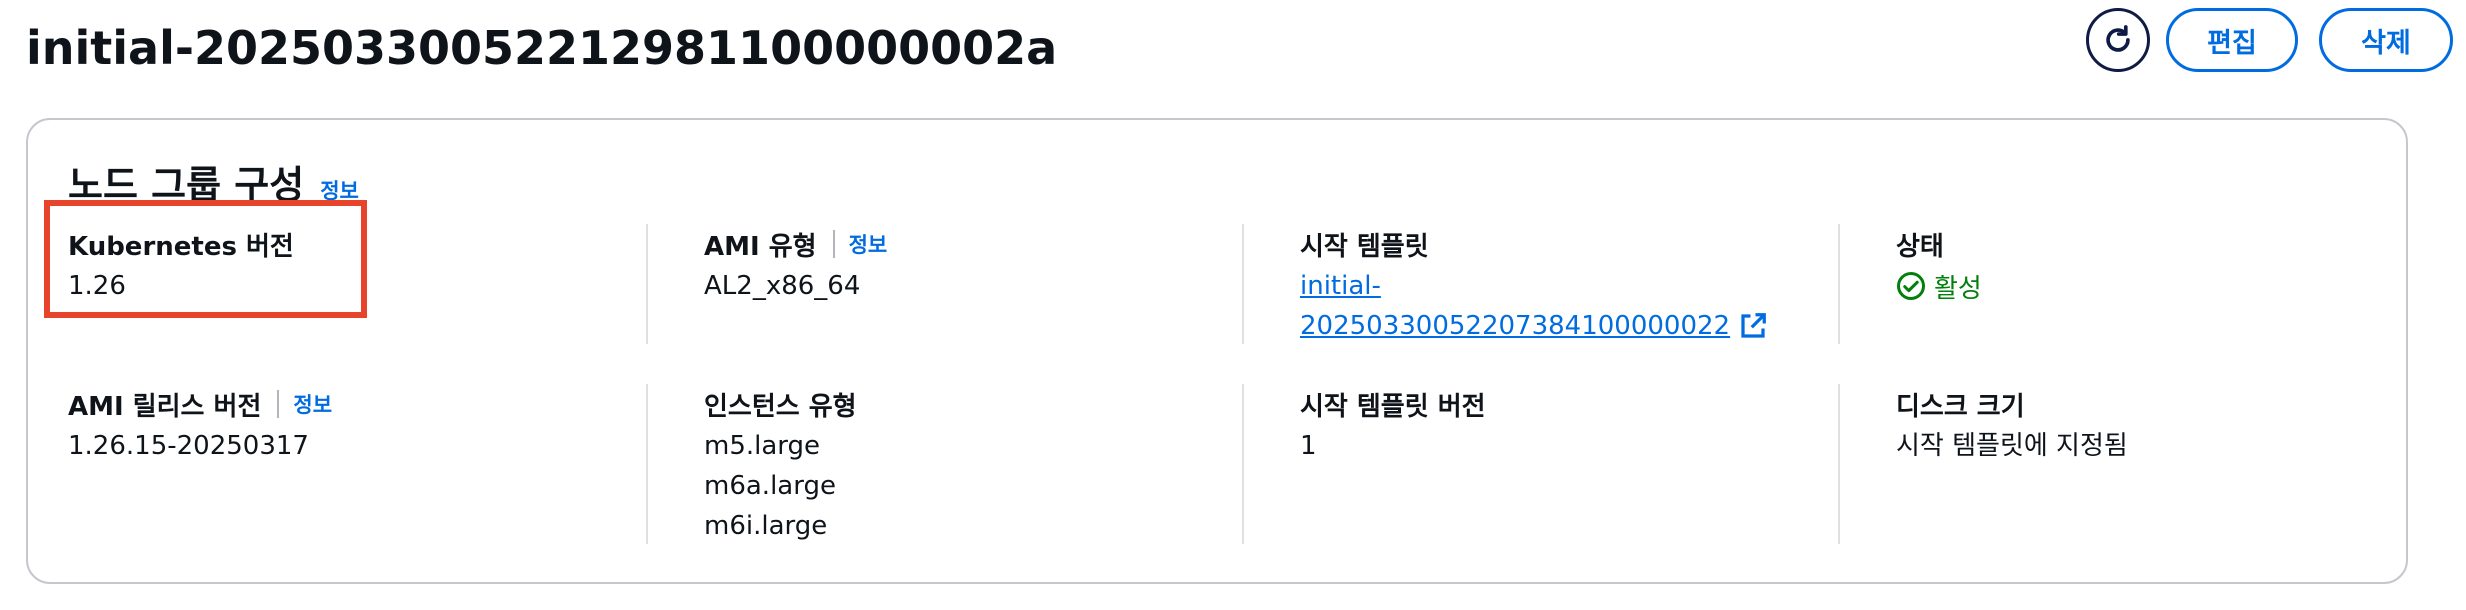 The width and height of the screenshot is (2466, 610). What do you see at coordinates (165, 406) in the screenshot?
I see `ami-release-version-label: AMI 릴리스 버전` at bounding box center [165, 406].